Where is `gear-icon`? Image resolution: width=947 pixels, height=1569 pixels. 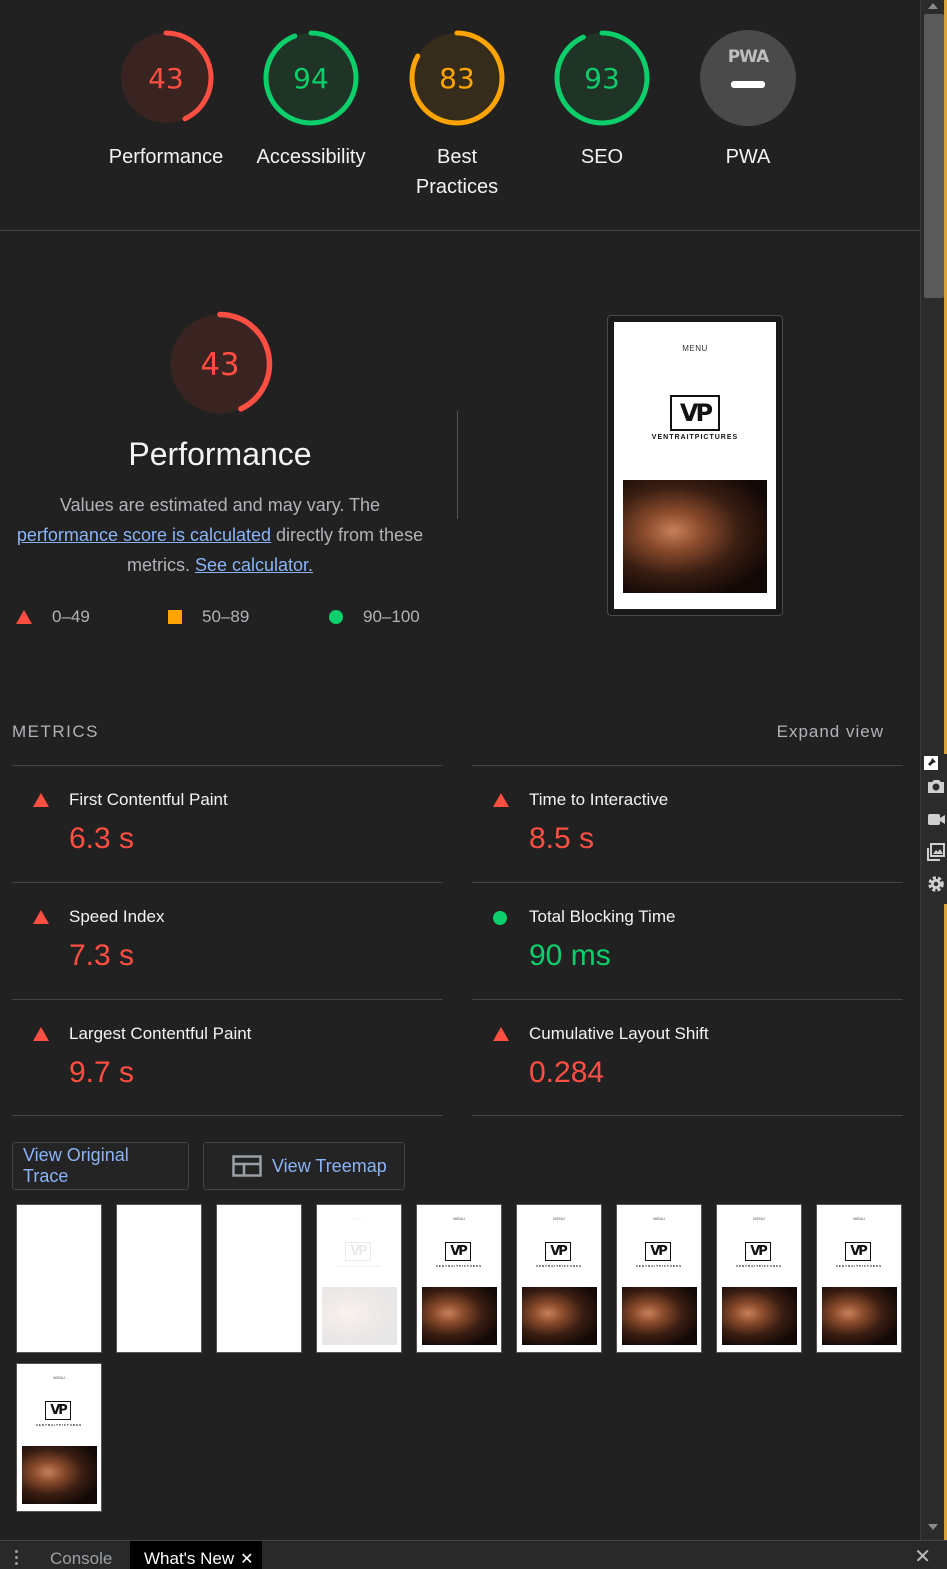
gear-icon is located at coordinates (936, 884).